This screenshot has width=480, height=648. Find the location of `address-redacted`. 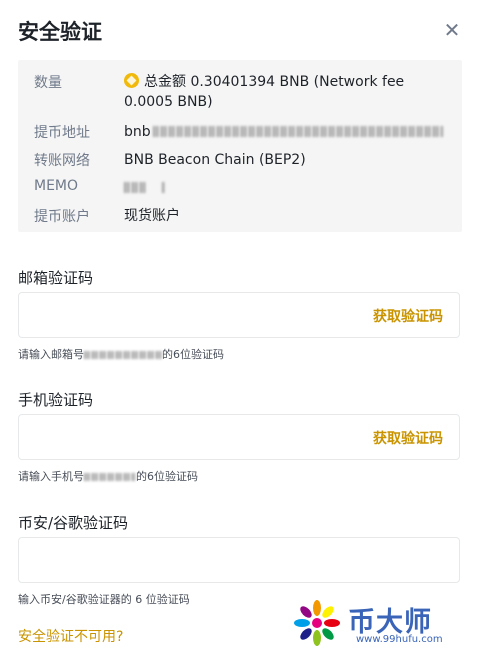

address-redacted is located at coordinates (297, 131).